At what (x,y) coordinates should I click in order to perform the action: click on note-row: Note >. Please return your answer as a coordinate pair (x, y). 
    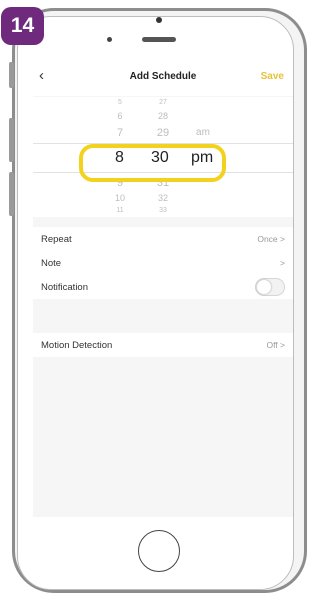
    Looking at the image, I should click on (163, 263).